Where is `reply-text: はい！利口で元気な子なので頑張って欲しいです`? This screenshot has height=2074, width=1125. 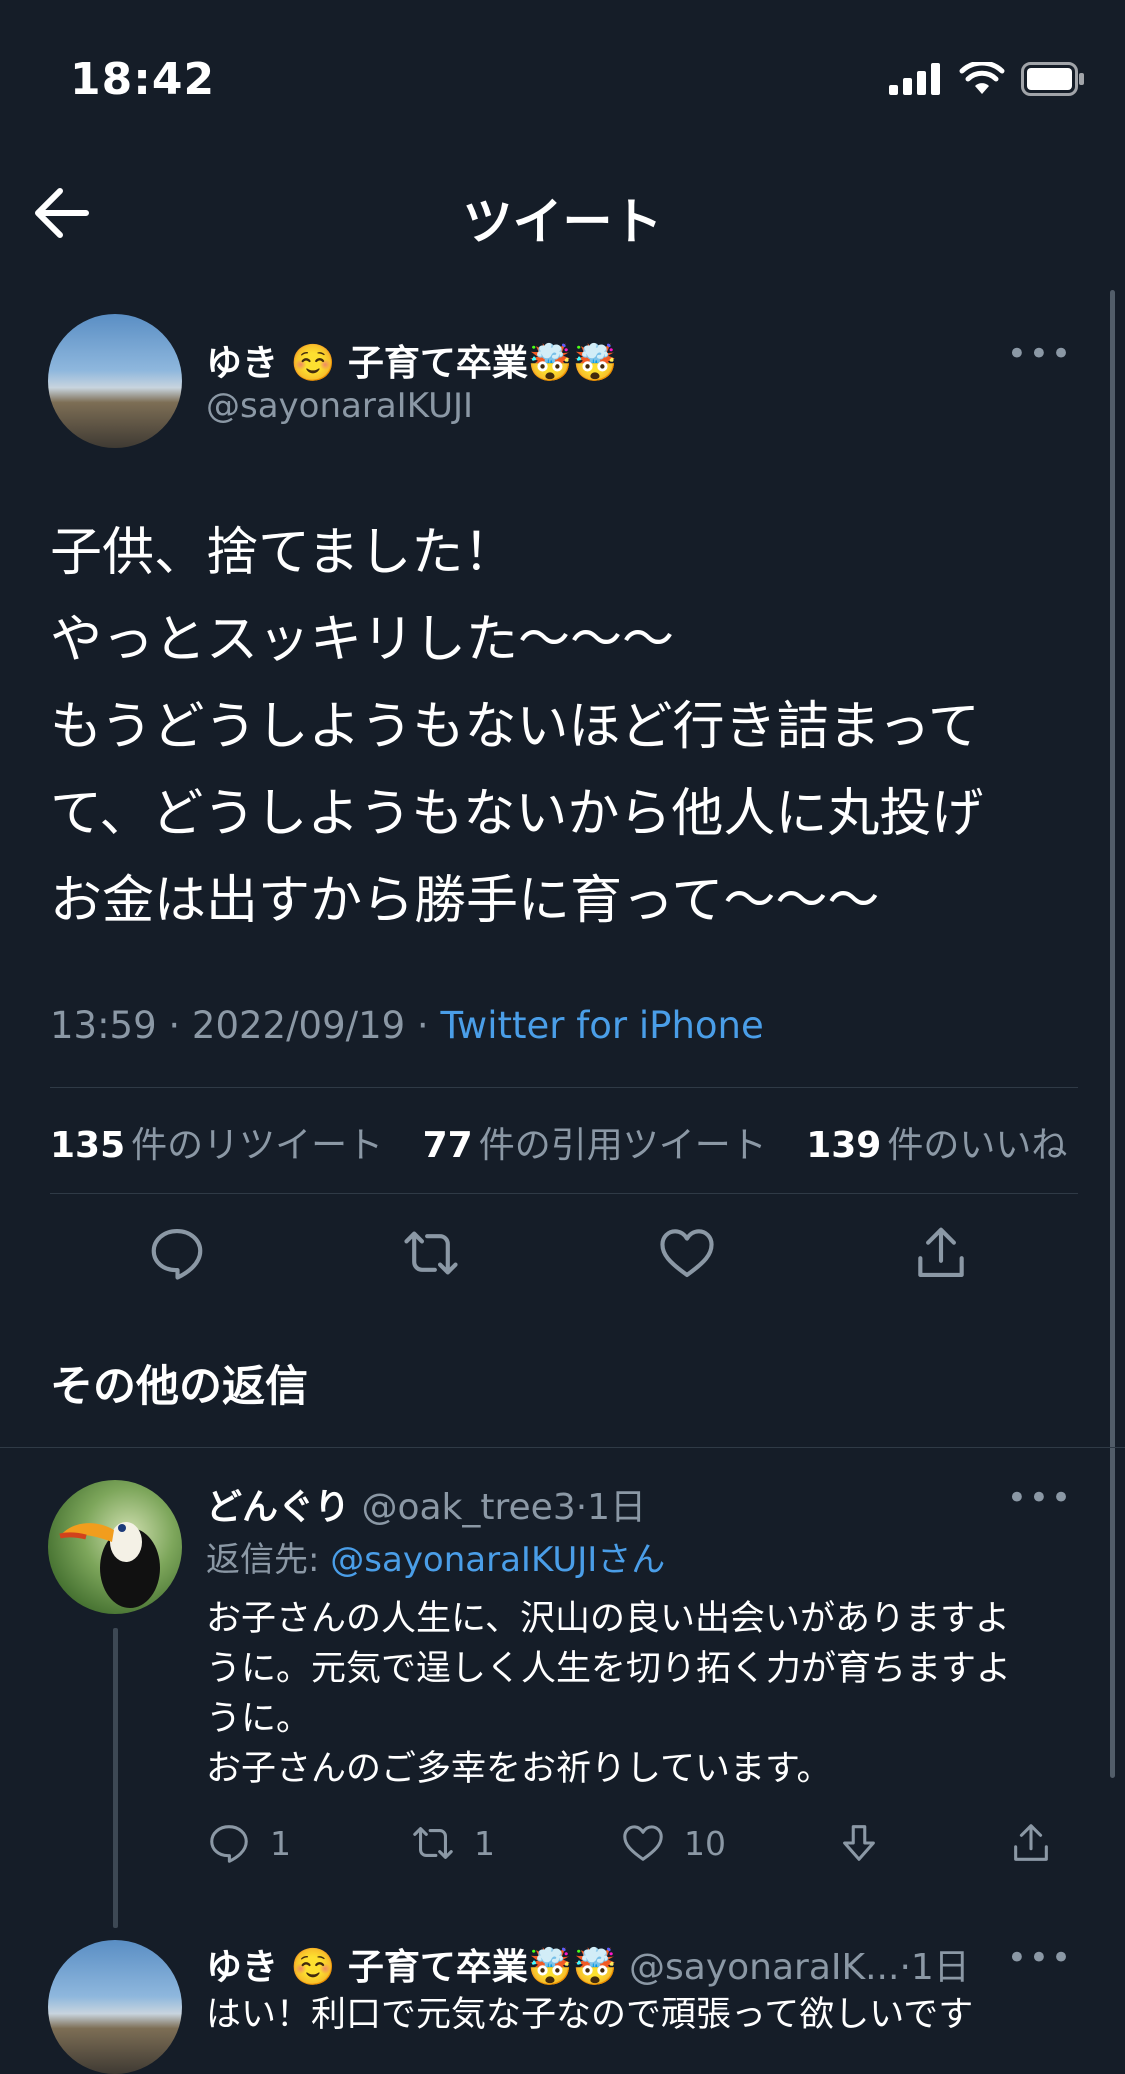
reply-text: はい！利口で元気な子なので頑張って欲しいです is located at coordinates (590, 2015).